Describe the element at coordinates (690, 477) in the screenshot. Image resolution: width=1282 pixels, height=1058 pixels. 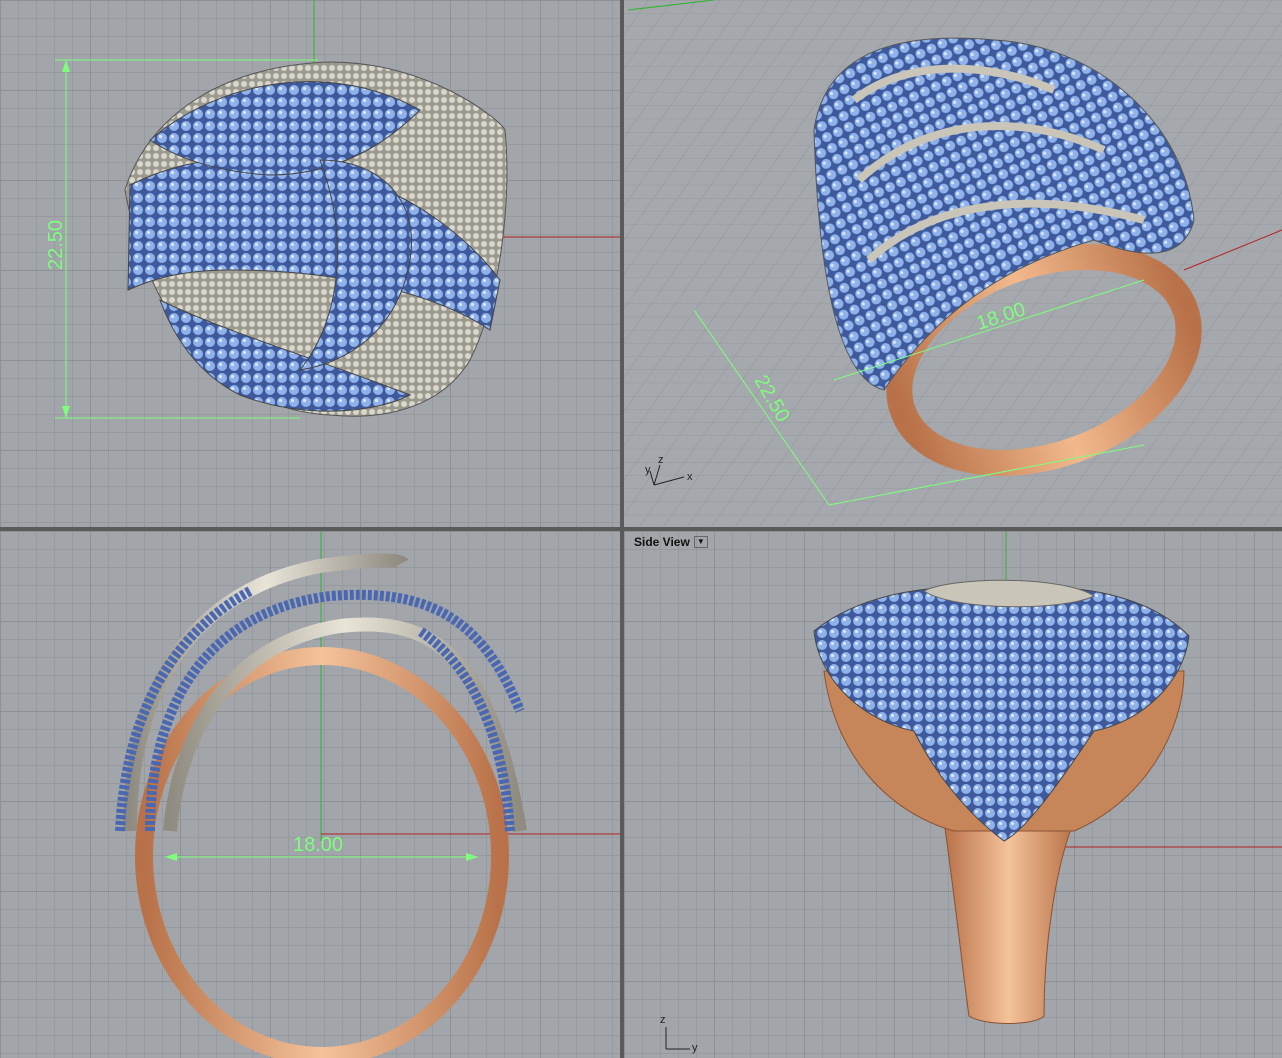
I see `gizmo-x-label: x` at that location.